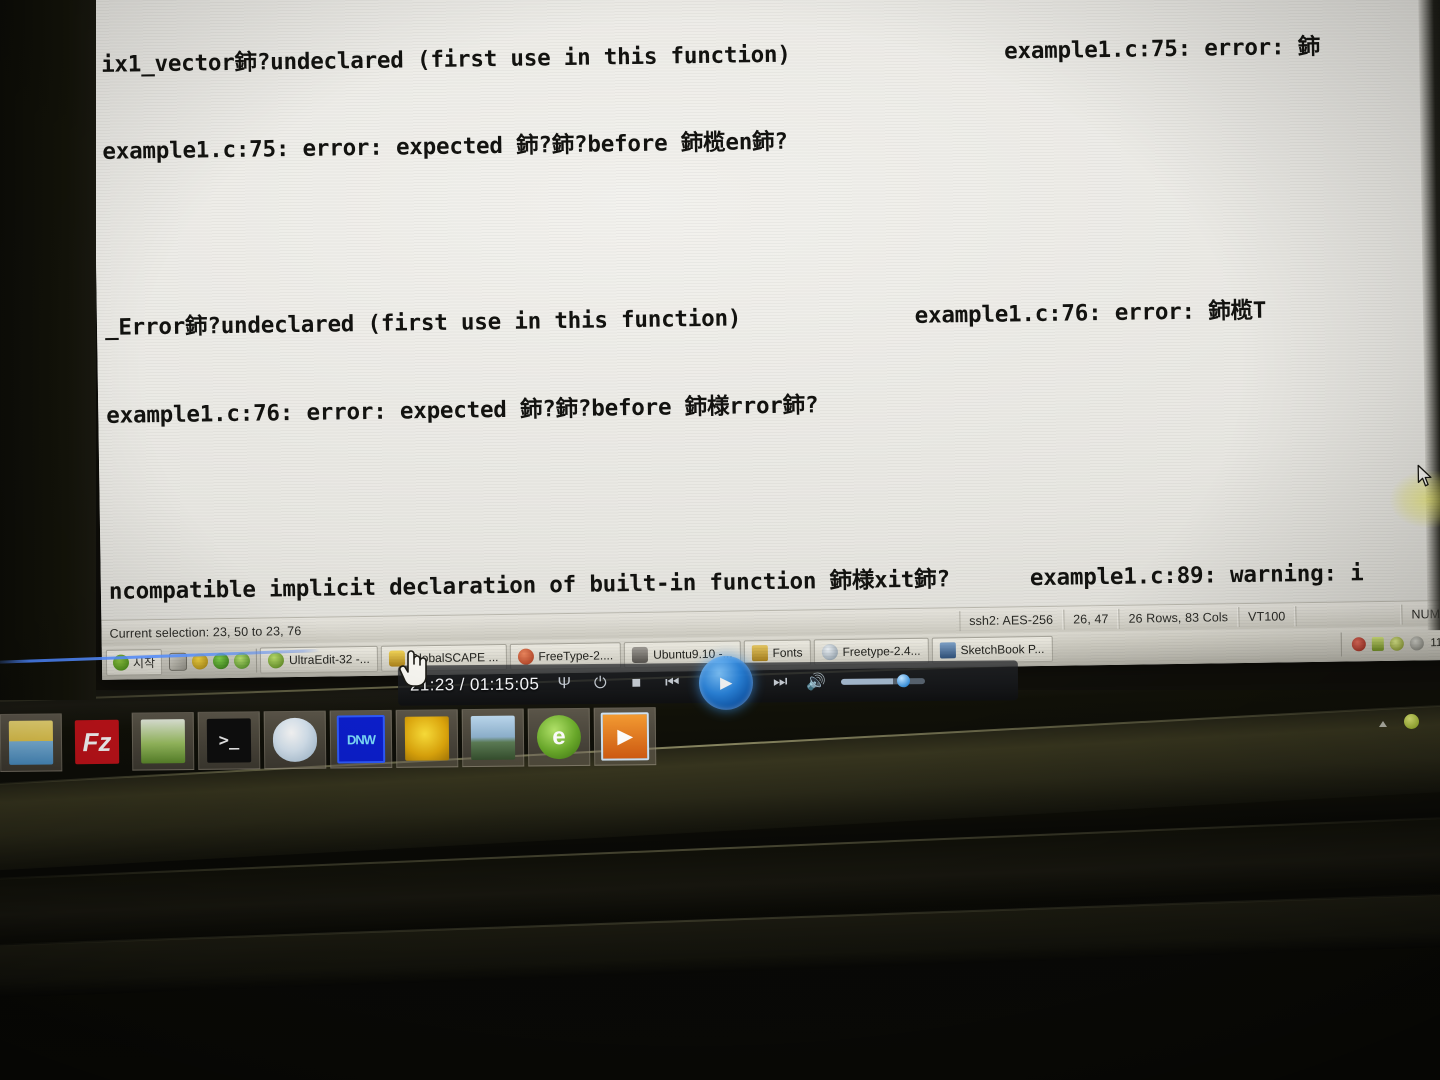 The height and width of the screenshot is (1080, 1440). I want to click on next-button: ⏭, so click(780, 682).